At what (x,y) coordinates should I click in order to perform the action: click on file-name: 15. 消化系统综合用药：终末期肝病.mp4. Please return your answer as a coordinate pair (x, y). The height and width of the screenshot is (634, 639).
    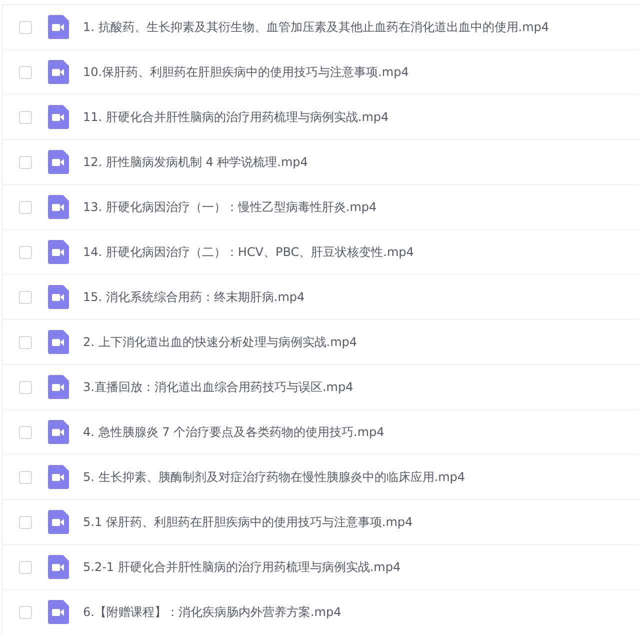
    Looking at the image, I should click on (194, 297).